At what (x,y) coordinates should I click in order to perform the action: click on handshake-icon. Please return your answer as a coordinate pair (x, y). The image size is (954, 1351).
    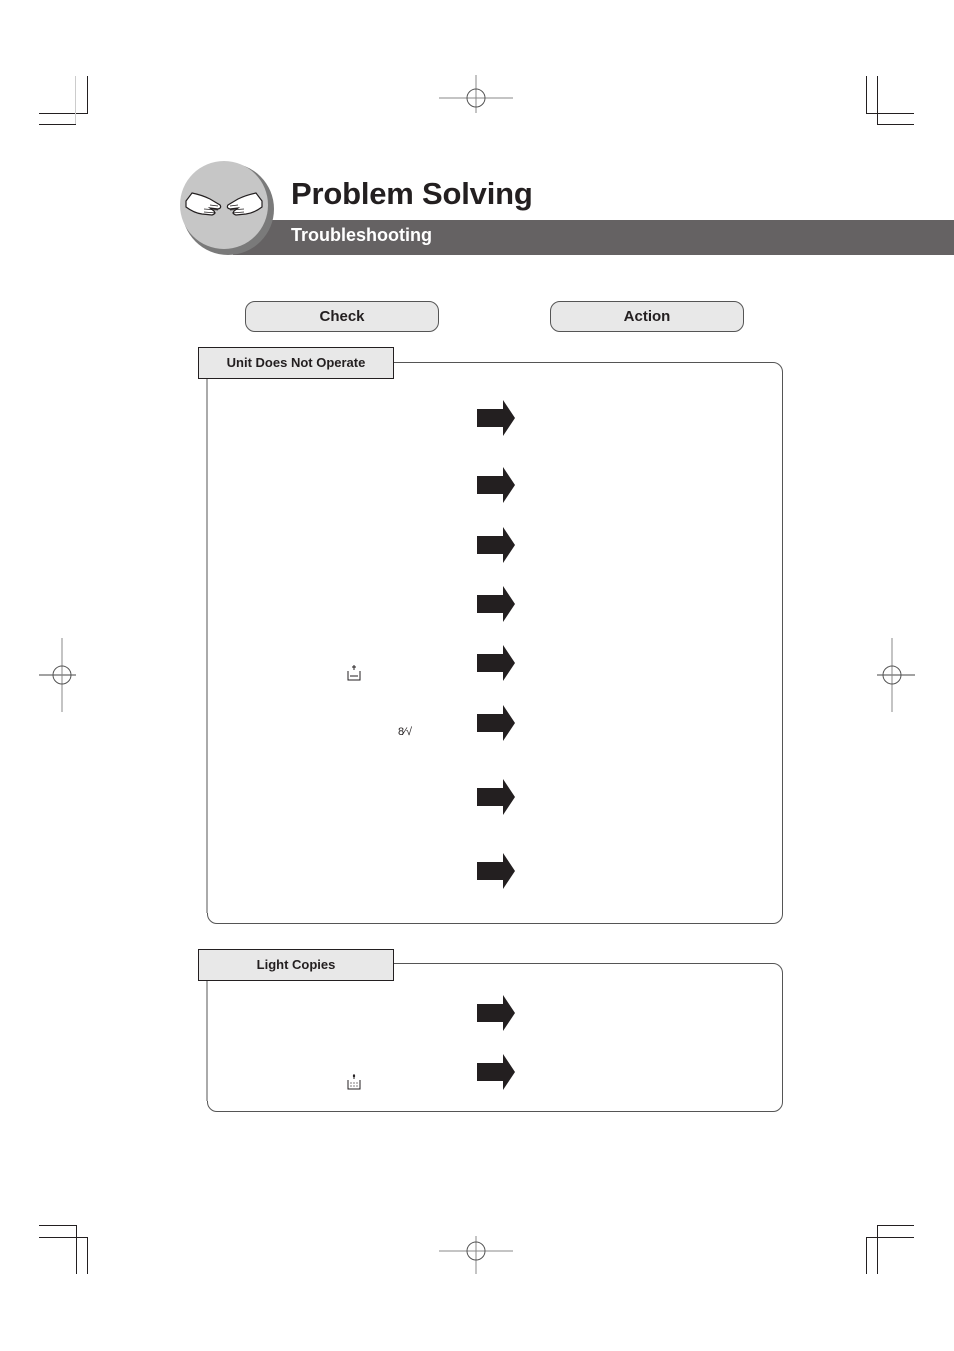
    Looking at the image, I should click on (224, 204).